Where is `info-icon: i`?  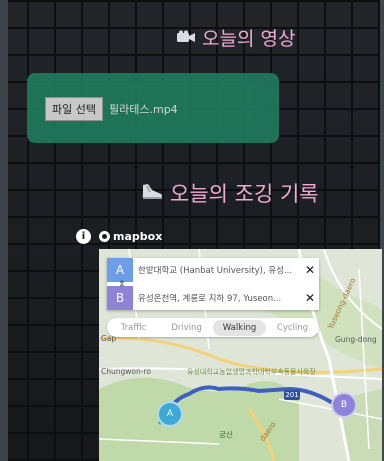
info-icon: i is located at coordinates (83, 236).